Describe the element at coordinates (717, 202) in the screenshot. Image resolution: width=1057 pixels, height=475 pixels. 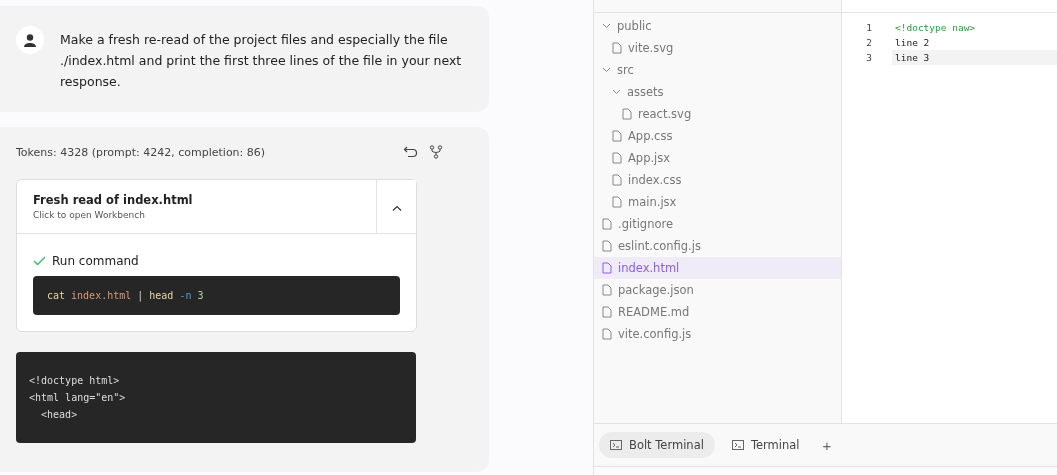
I see `file-item: main.jsx` at that location.